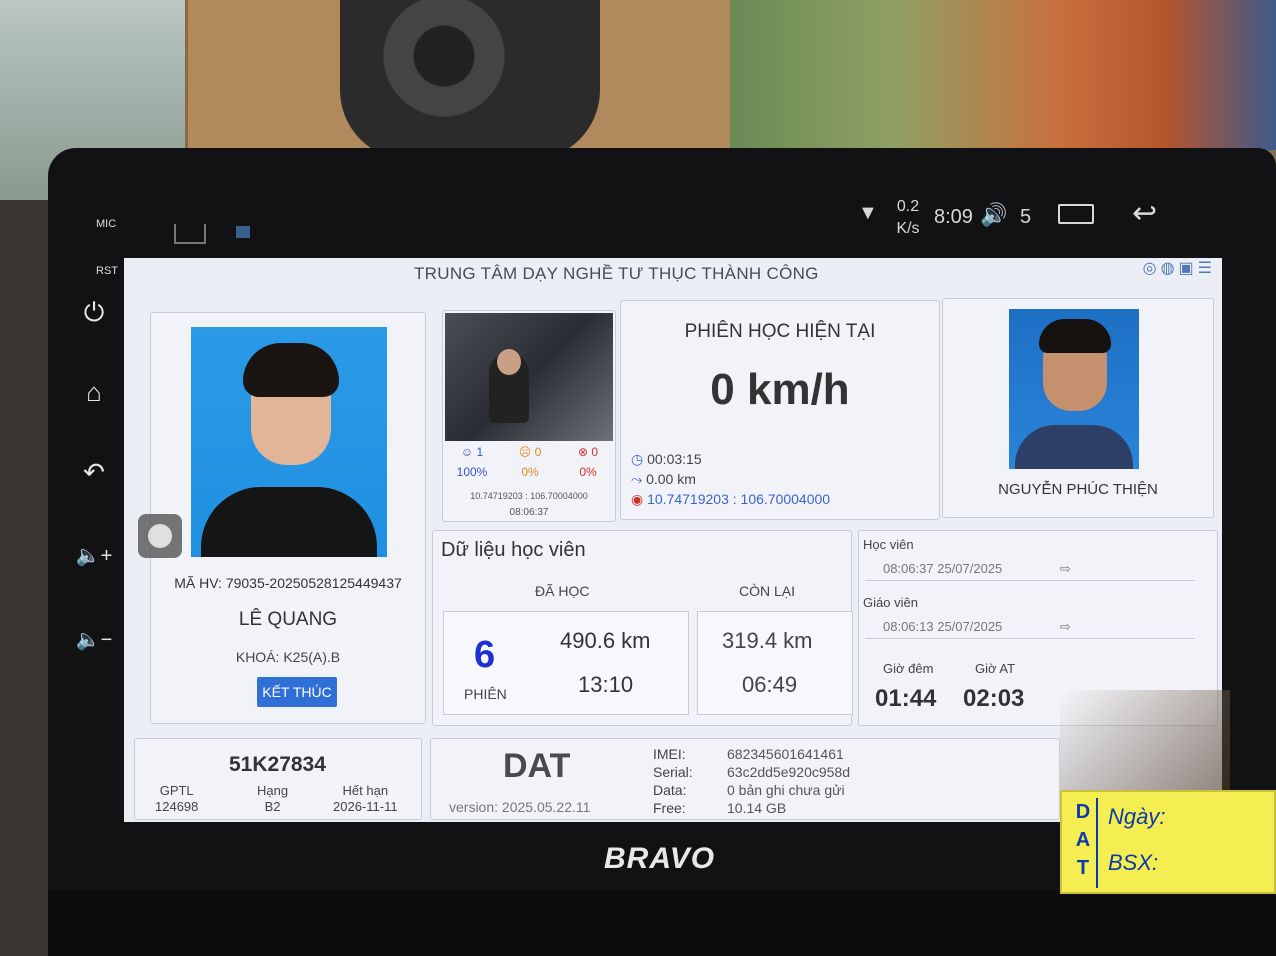 Image resolution: width=1276 pixels, height=956 pixels. I want to click on stat-bad: ⊗ 0 0%, so click(588, 462).